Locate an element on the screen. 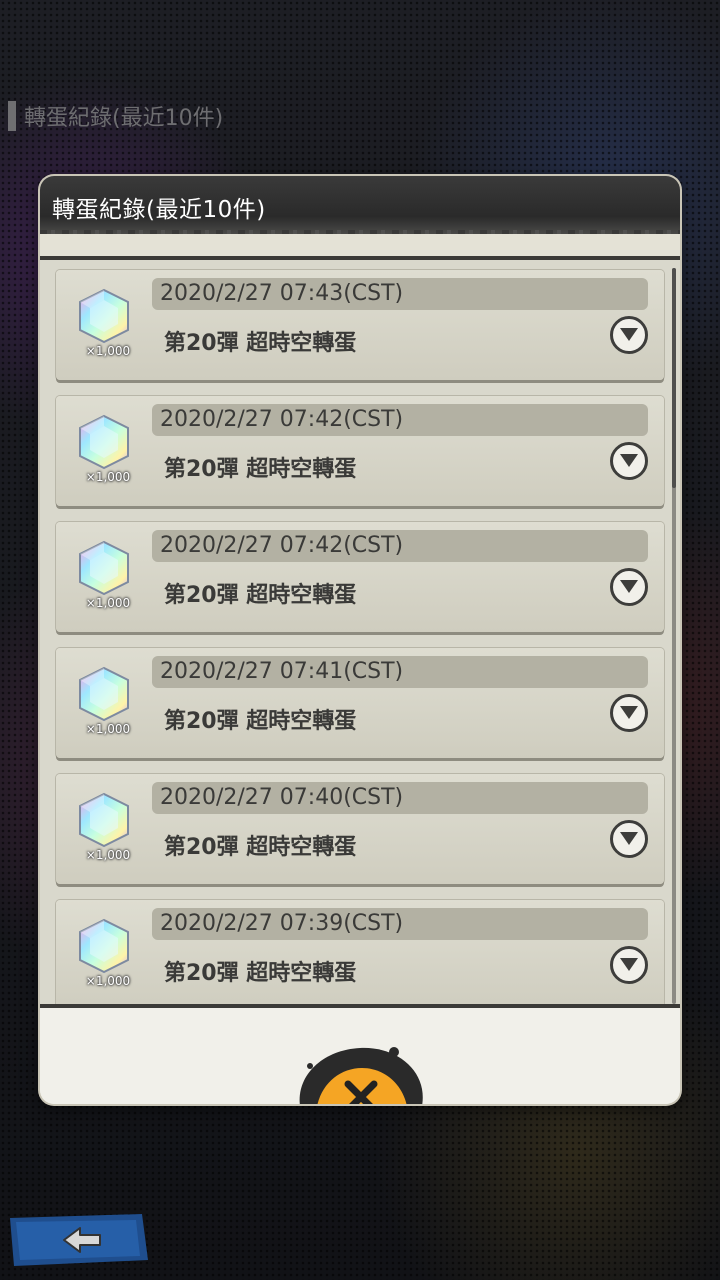 The height and width of the screenshot is (1280, 720). close-button is located at coordinates (360, 1068).